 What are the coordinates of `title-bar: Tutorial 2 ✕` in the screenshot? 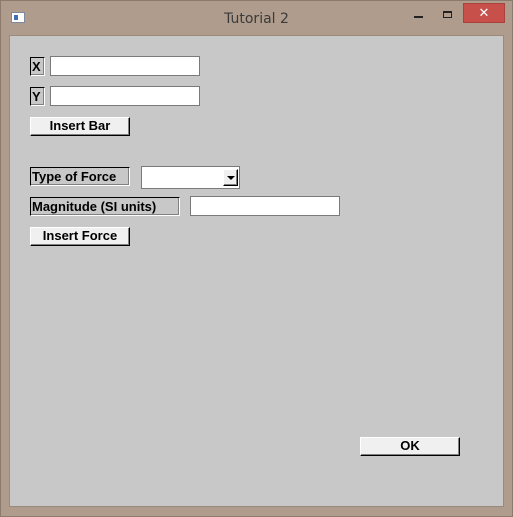 It's located at (256, 18).